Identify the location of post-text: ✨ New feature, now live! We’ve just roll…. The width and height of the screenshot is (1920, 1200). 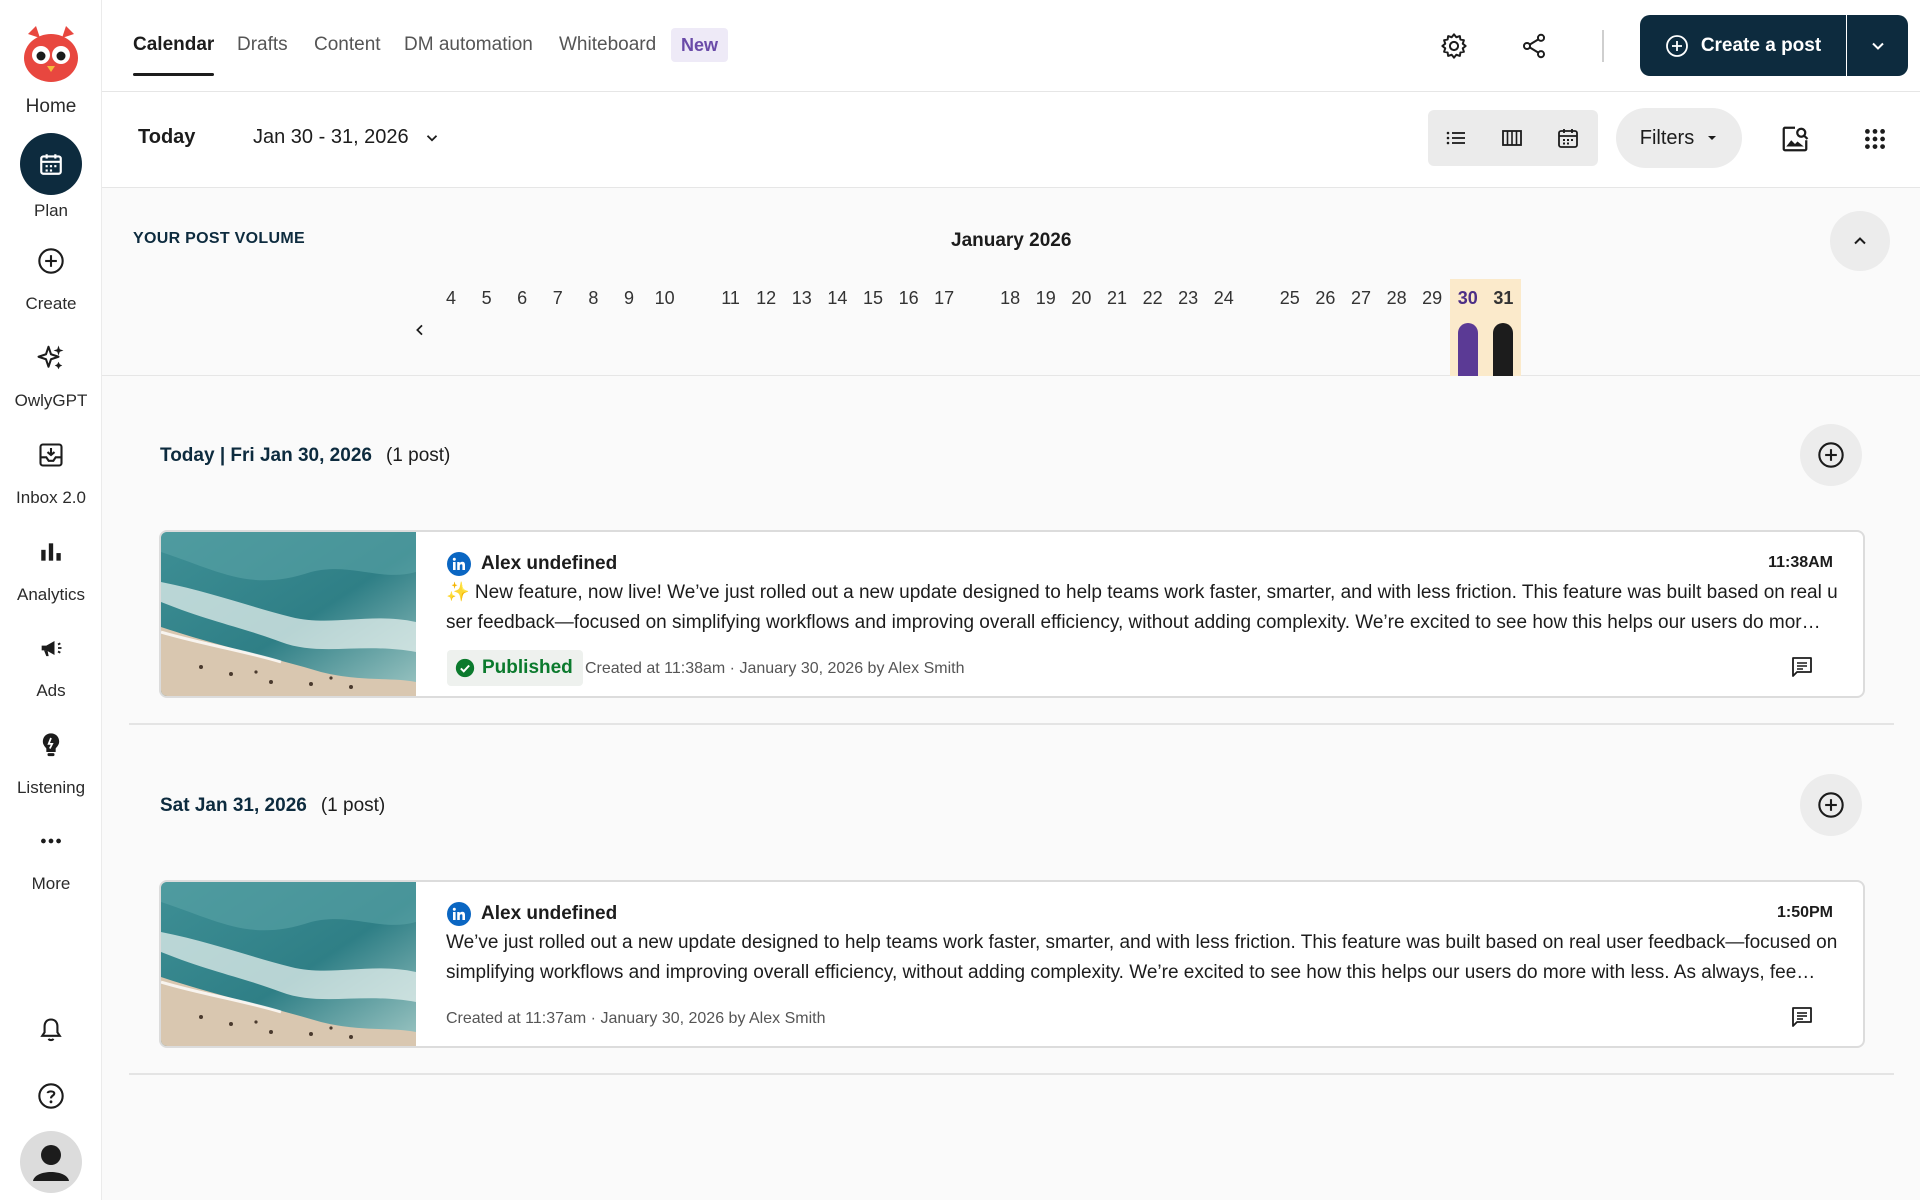
(1142, 608).